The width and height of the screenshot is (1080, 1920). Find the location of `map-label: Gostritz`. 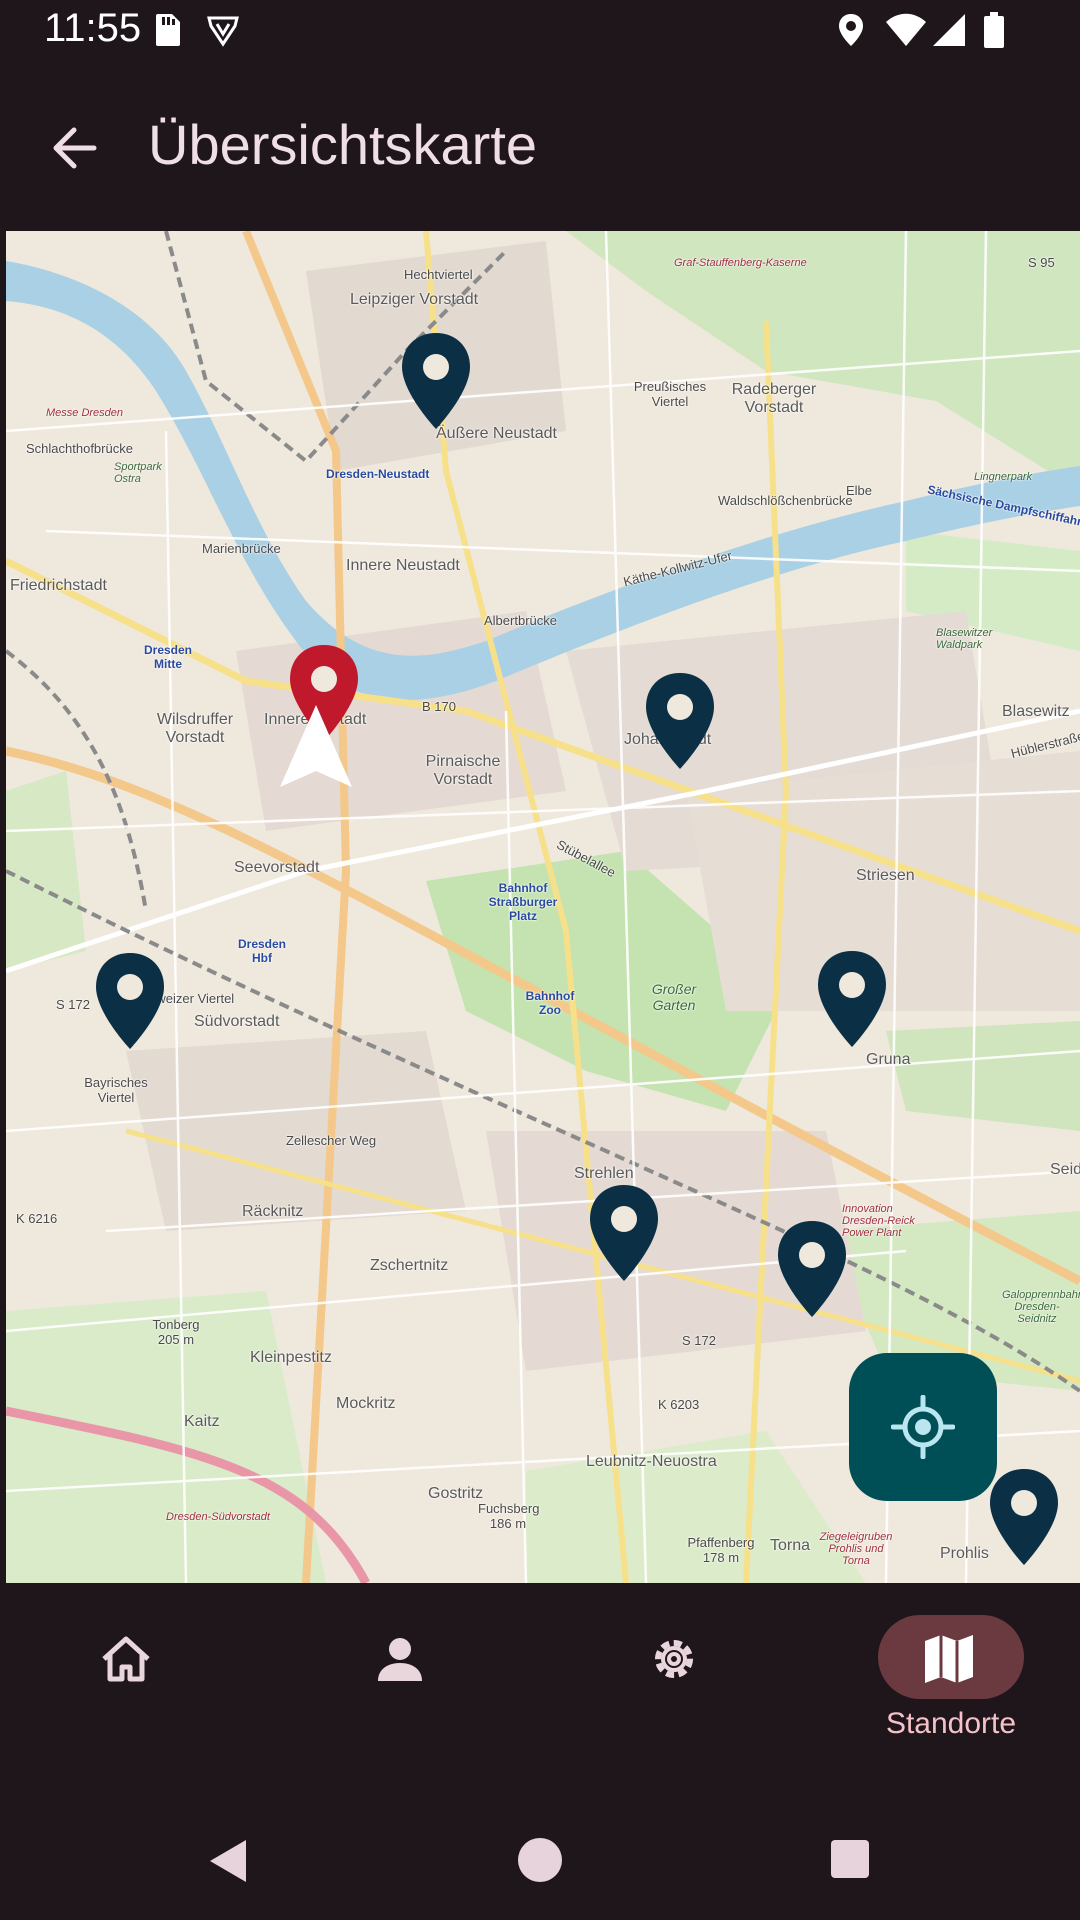

map-label: Gostritz is located at coordinates (456, 1493).